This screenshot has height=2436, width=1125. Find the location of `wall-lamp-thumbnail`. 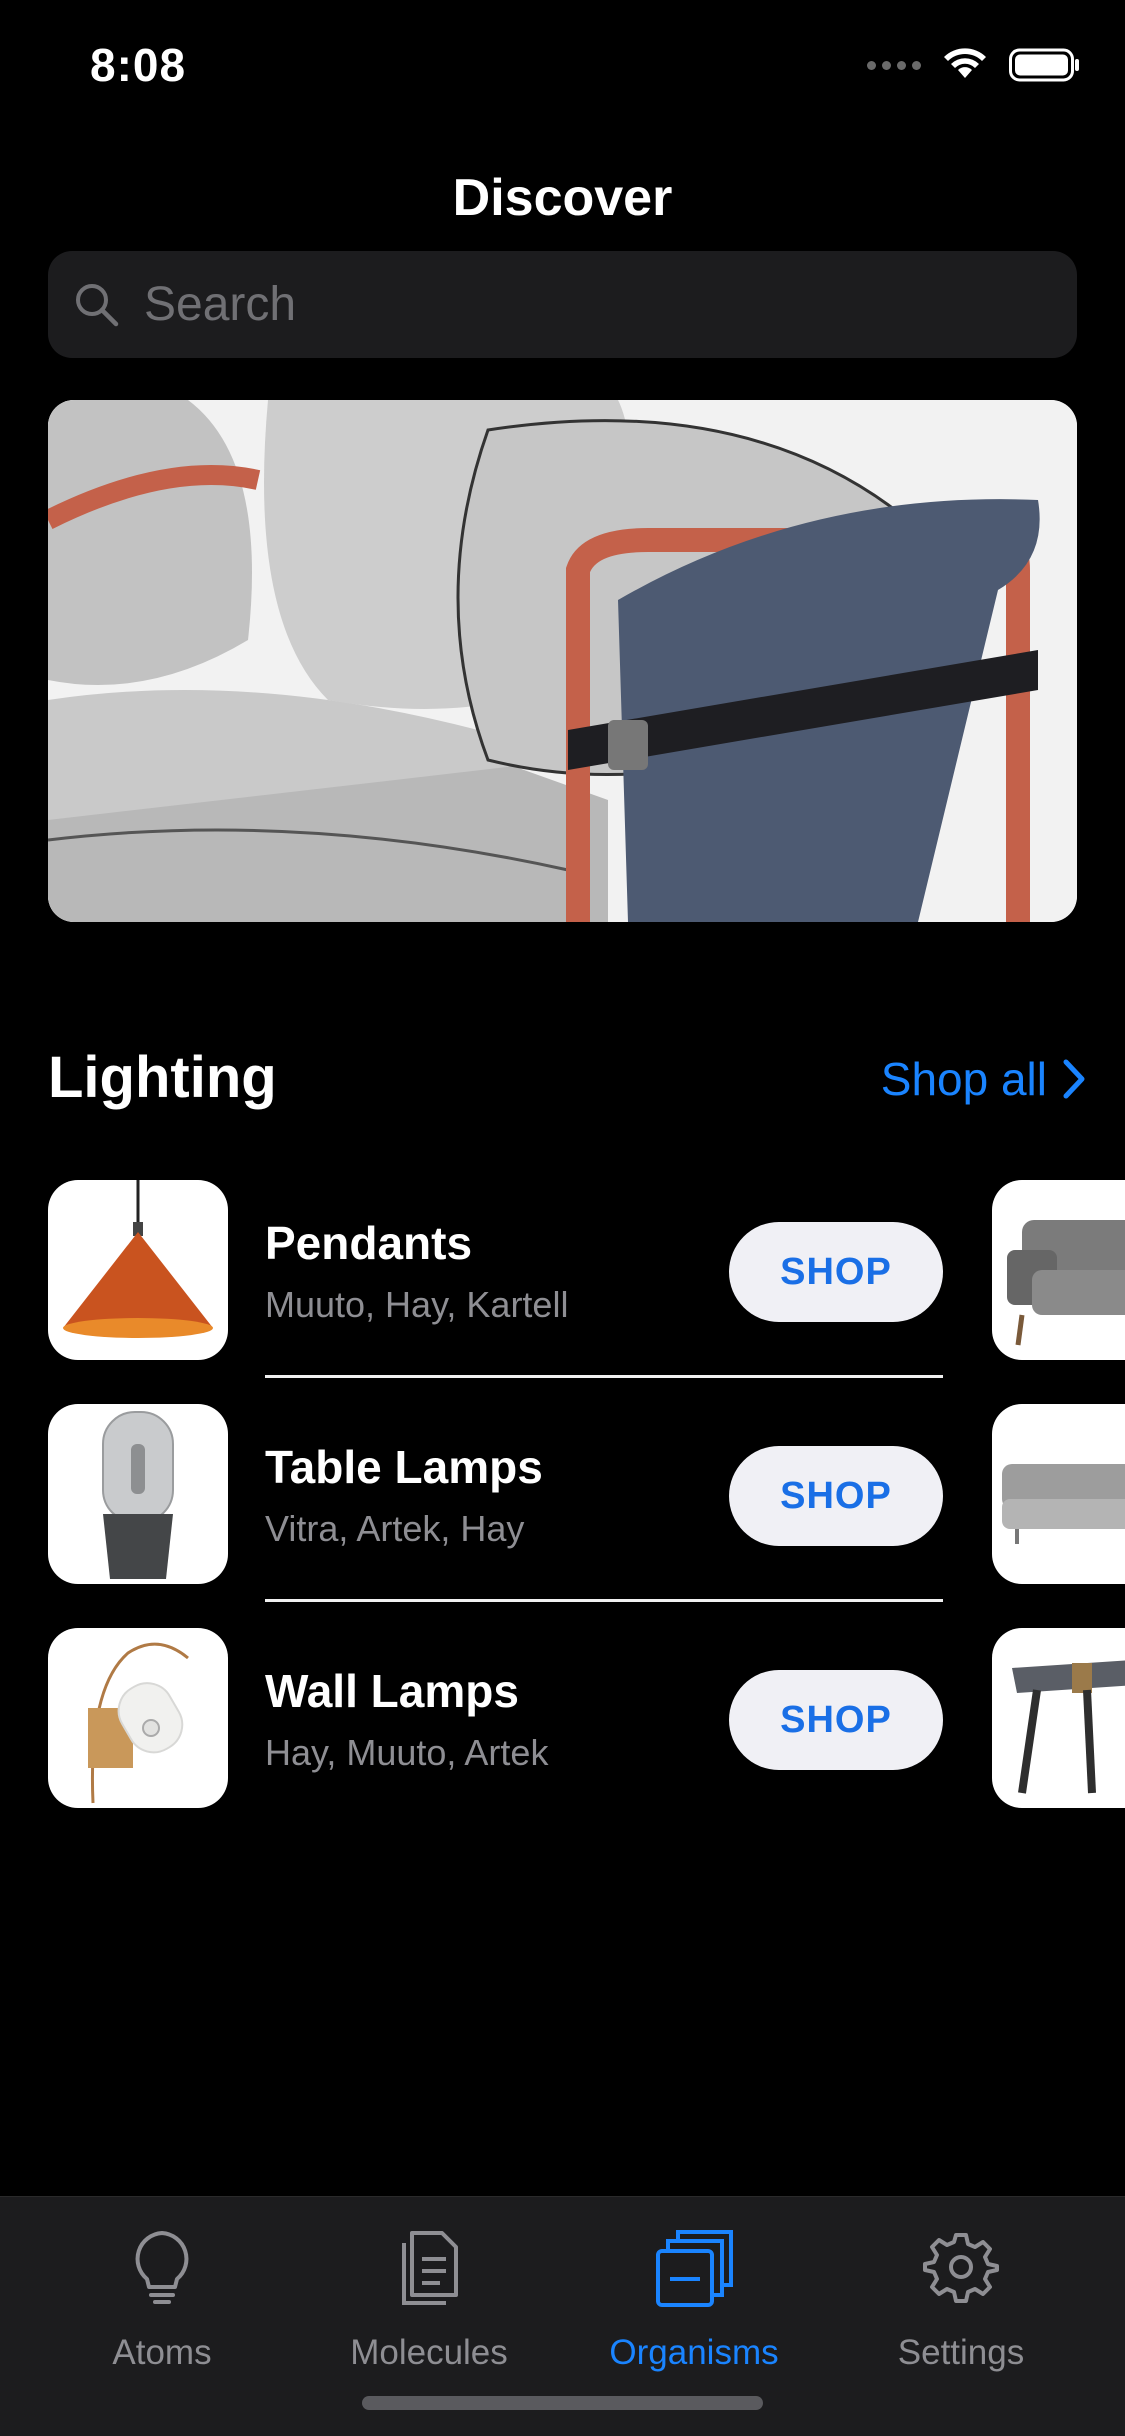

wall-lamp-thumbnail is located at coordinates (138, 1718).